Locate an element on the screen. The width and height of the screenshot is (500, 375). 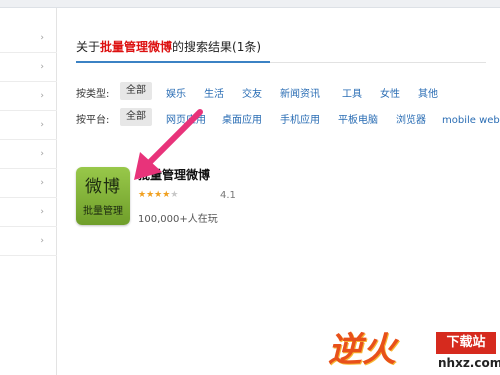
watermark-brand: 逆火 is located at coordinates (362, 350).